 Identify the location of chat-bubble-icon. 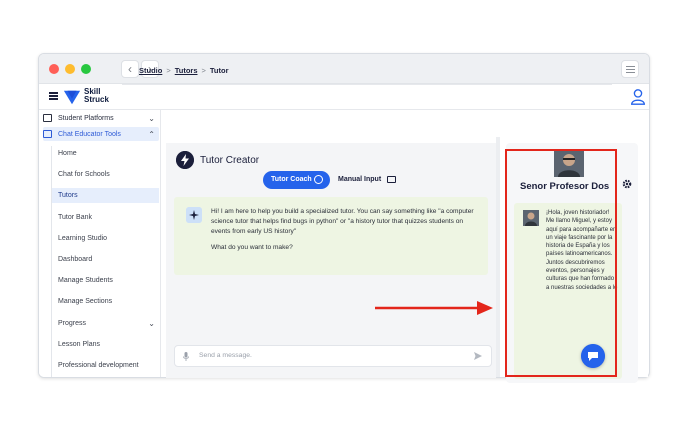
(318, 179).